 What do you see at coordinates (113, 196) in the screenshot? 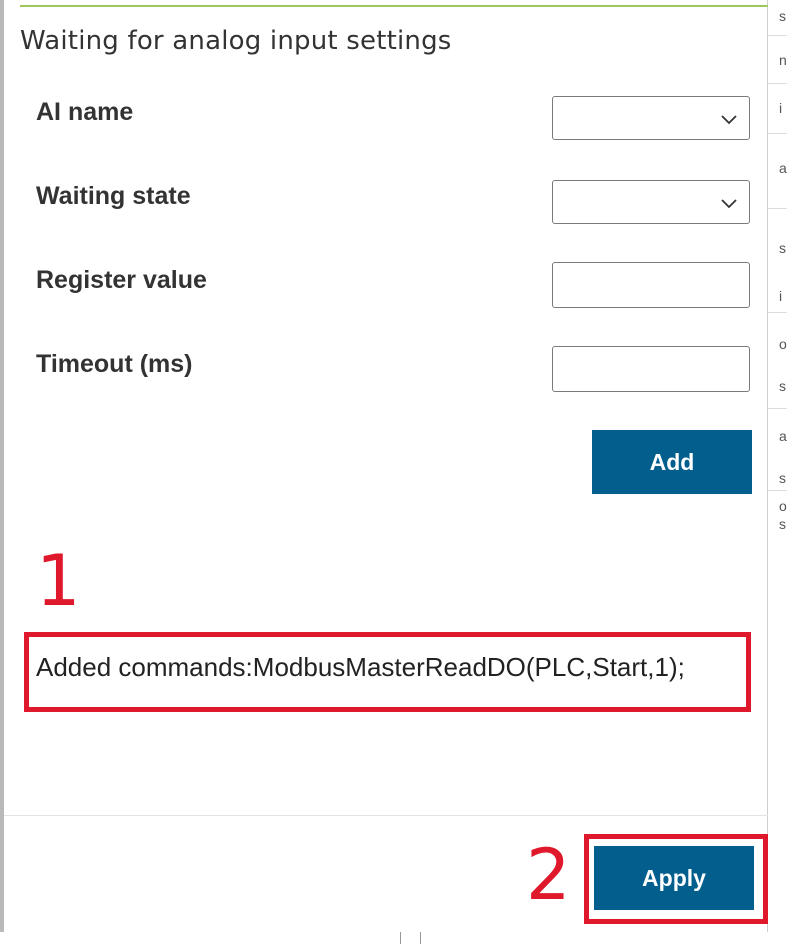
I see `waiting-state-label: Waiting state` at bounding box center [113, 196].